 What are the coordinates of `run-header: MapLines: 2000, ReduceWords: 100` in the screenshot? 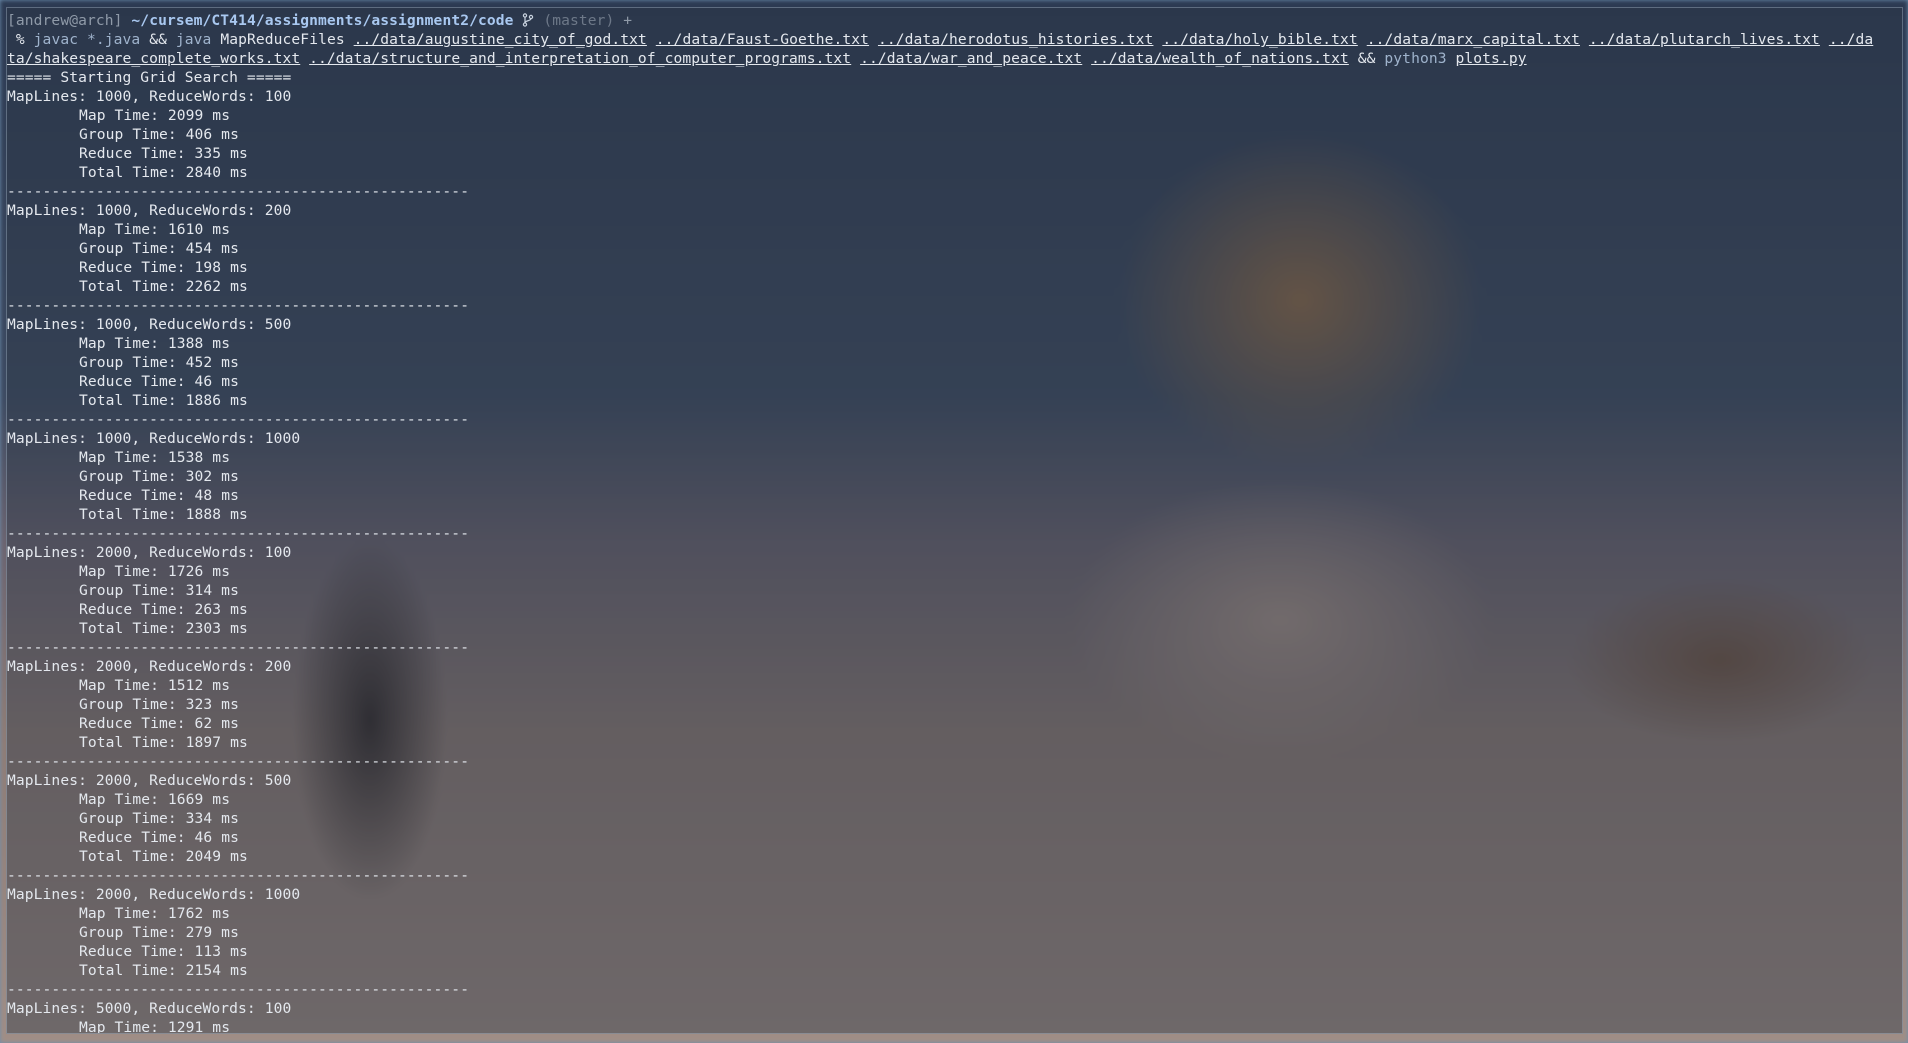 It's located at (149, 552).